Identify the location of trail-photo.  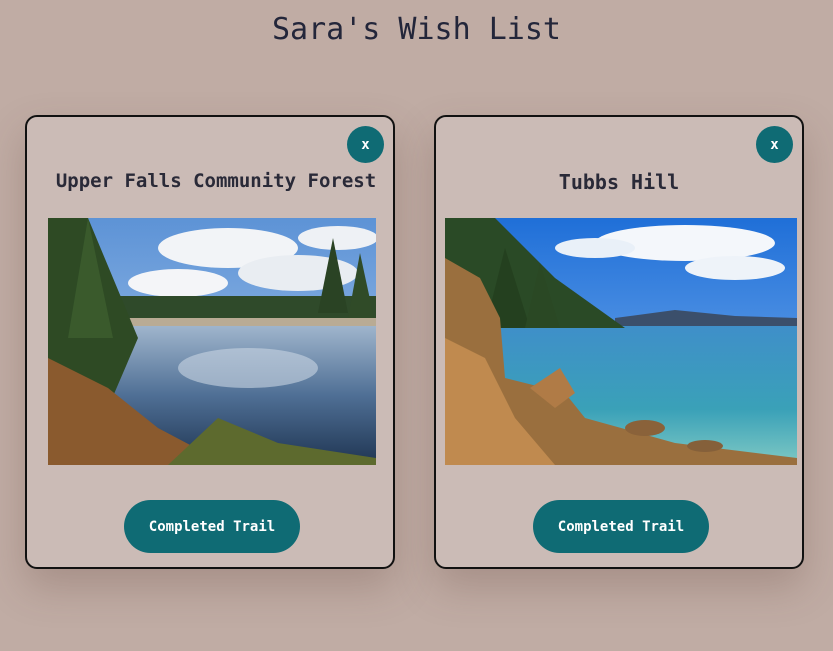
(212, 341).